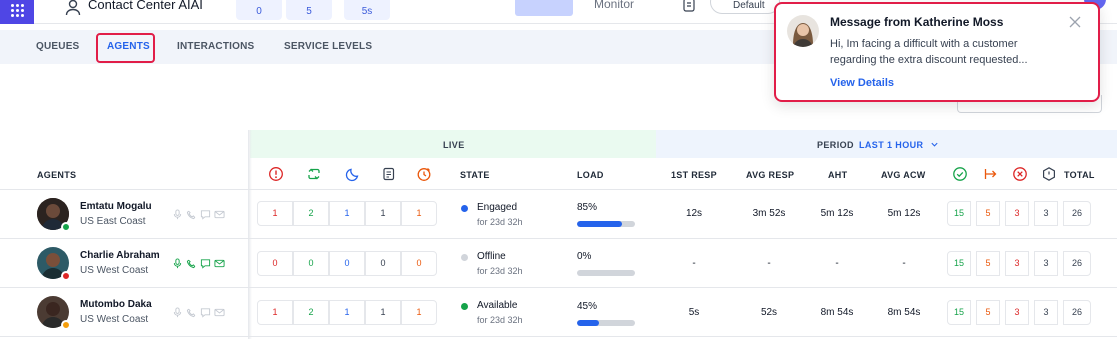 This screenshot has height=339, width=1117. Describe the element at coordinates (419, 263) in the screenshot. I see `live-count-waiting: 0` at that location.